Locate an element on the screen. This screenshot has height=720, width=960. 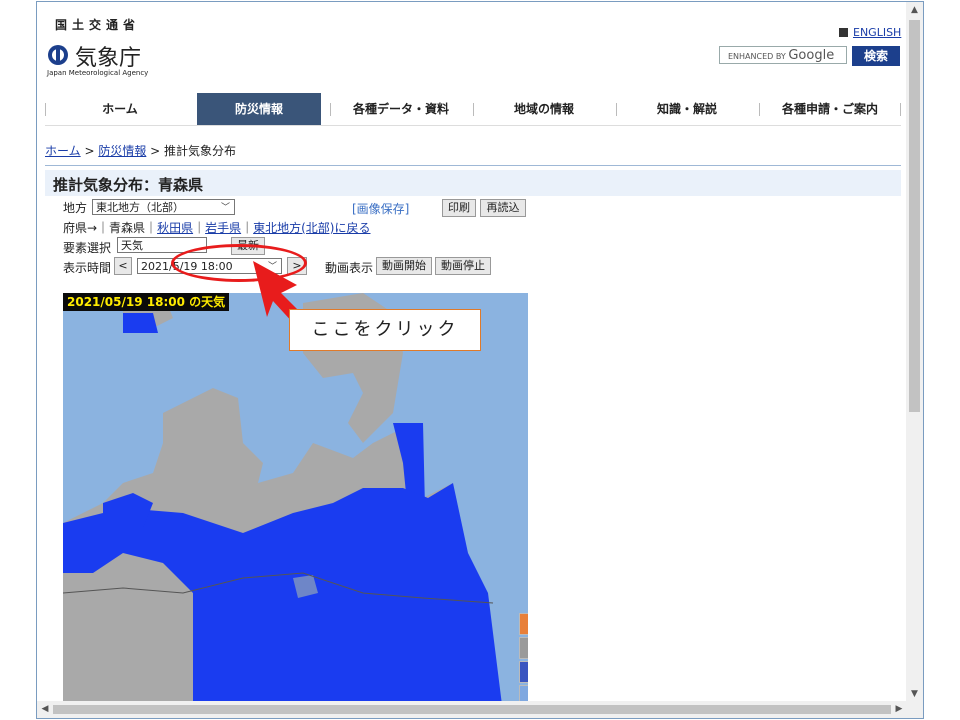
region-select-value: 東北地方（北部） is located at coordinates (140, 207).